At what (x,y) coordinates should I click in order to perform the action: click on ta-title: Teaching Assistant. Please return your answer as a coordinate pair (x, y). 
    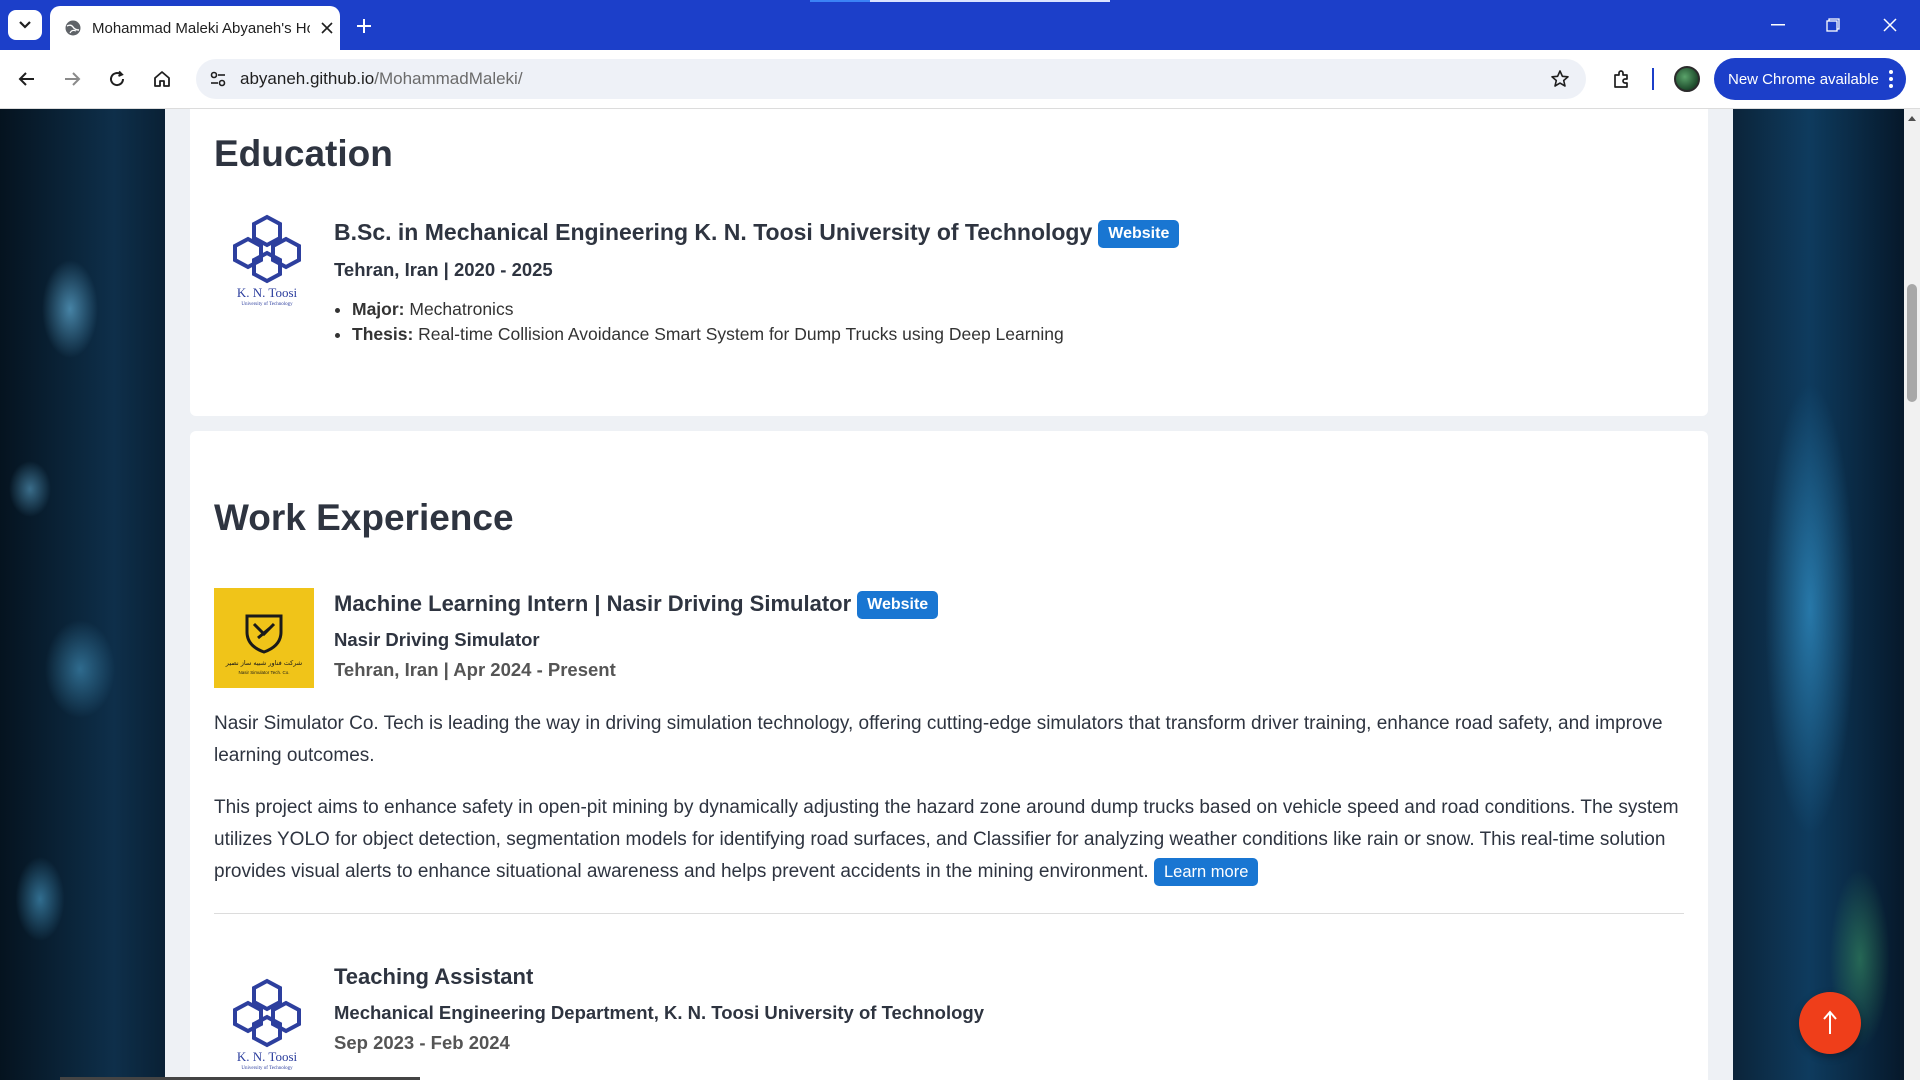
    Looking at the image, I should click on (434, 976).